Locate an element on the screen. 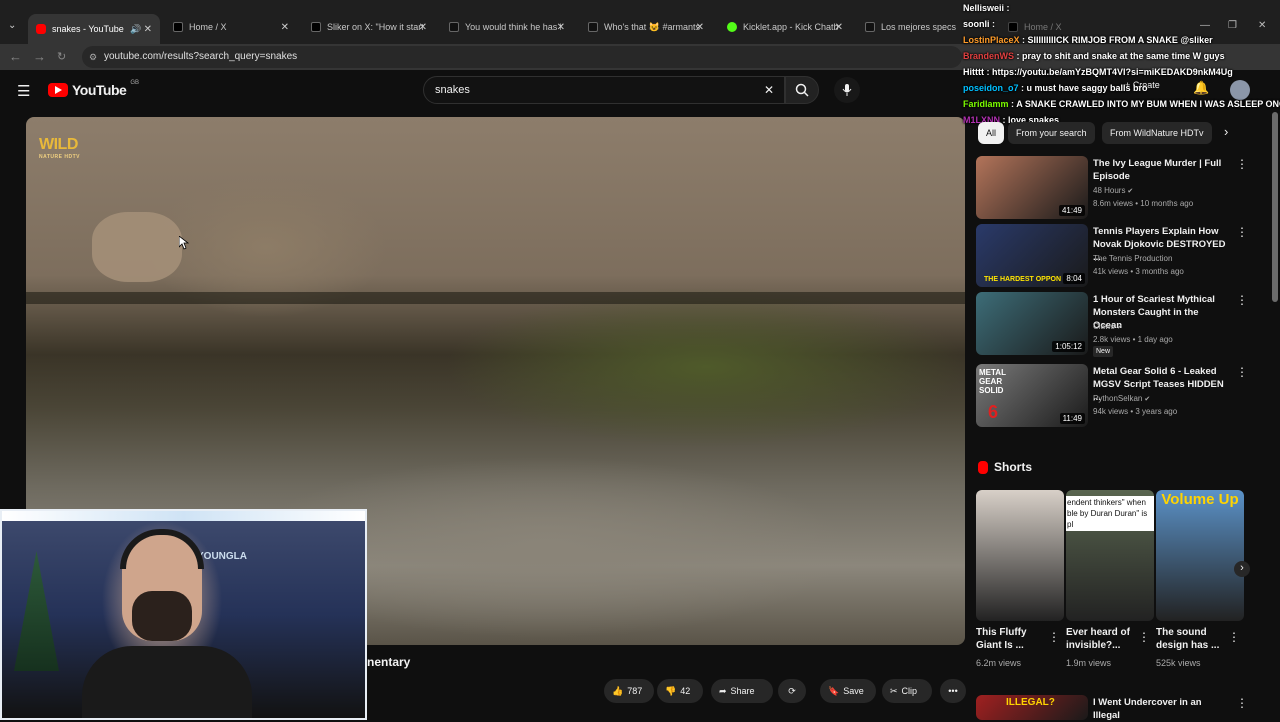  channel-name: PythonSelkan ✔ is located at coordinates (1121, 399).